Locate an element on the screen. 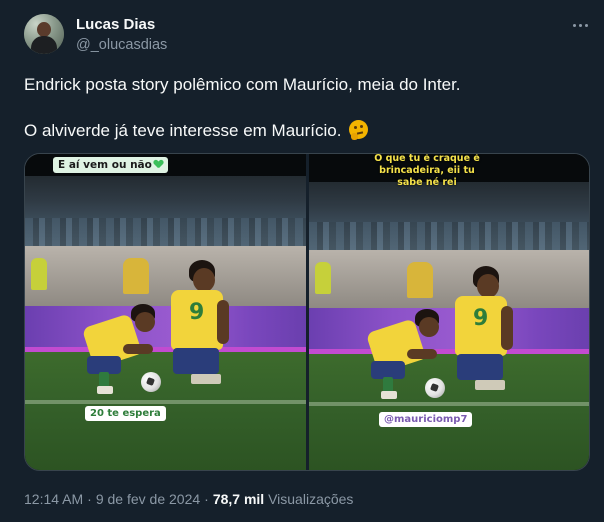 The width and height of the screenshot is (604, 522). avatar-body is located at coordinates (44, 45).